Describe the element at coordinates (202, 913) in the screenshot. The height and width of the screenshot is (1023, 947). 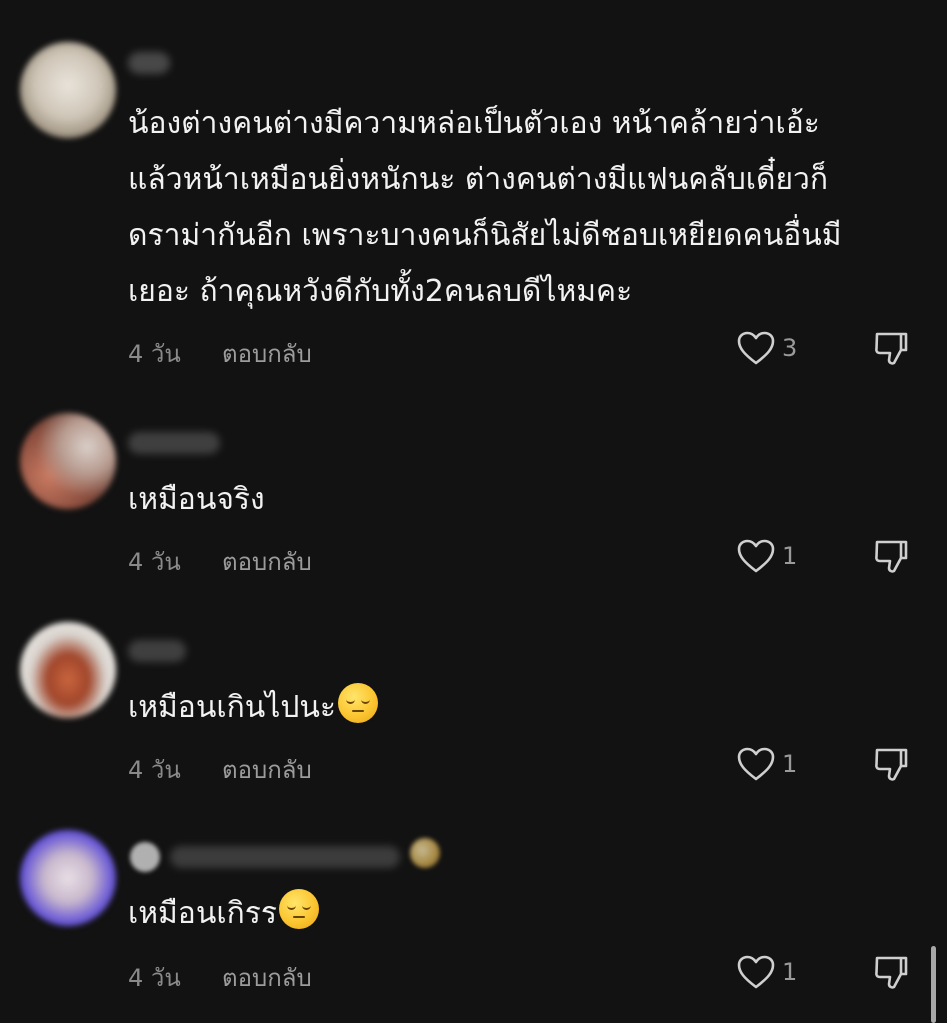
I see `comment-text-body: เหมือนเกิรร` at that location.